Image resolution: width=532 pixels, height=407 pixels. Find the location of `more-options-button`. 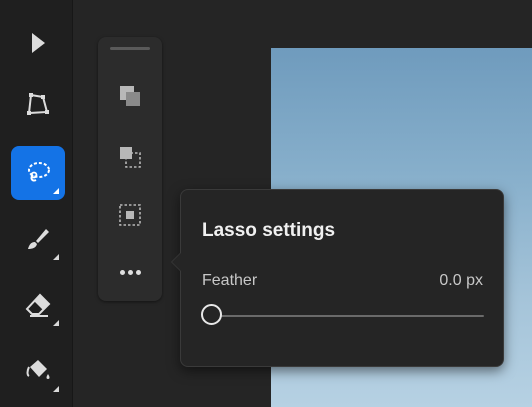

more-options-button is located at coordinates (130, 272).